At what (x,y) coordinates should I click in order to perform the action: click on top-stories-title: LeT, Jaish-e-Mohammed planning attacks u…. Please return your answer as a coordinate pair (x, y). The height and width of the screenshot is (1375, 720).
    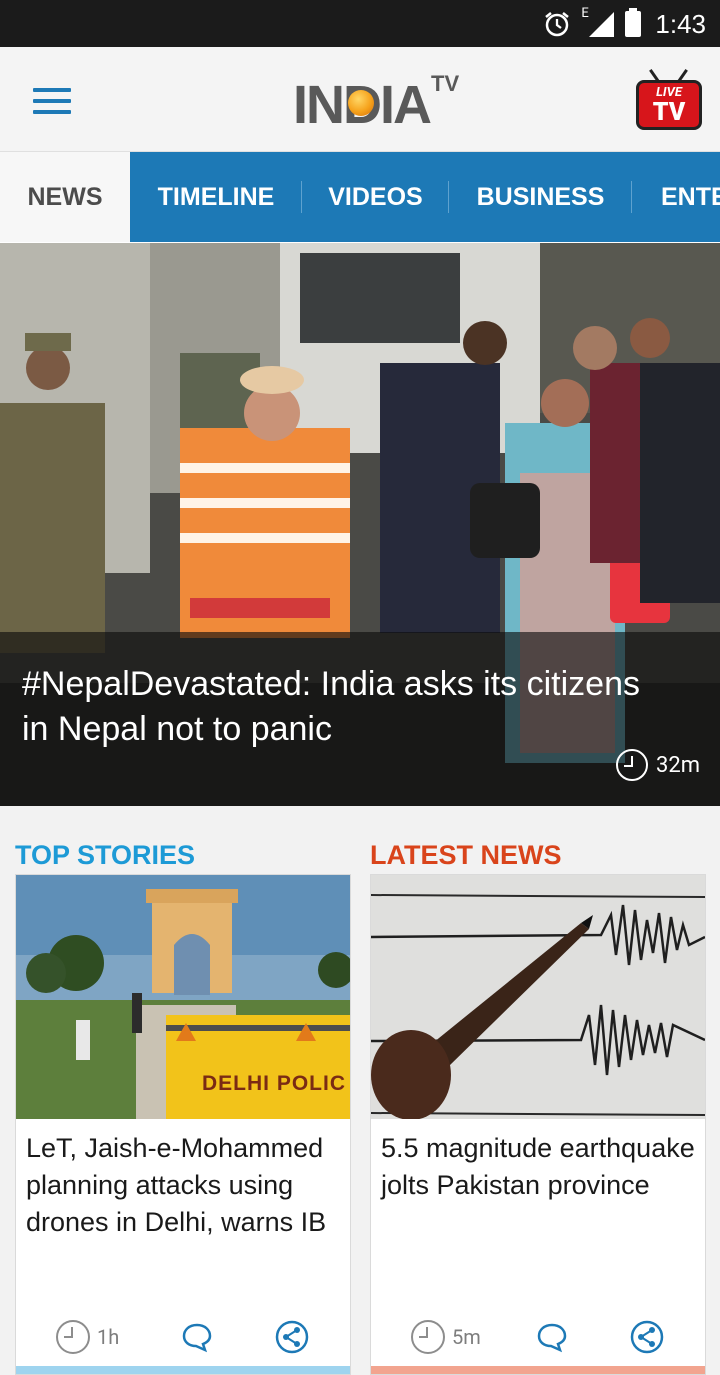
    Looking at the image, I should click on (186, 1185).